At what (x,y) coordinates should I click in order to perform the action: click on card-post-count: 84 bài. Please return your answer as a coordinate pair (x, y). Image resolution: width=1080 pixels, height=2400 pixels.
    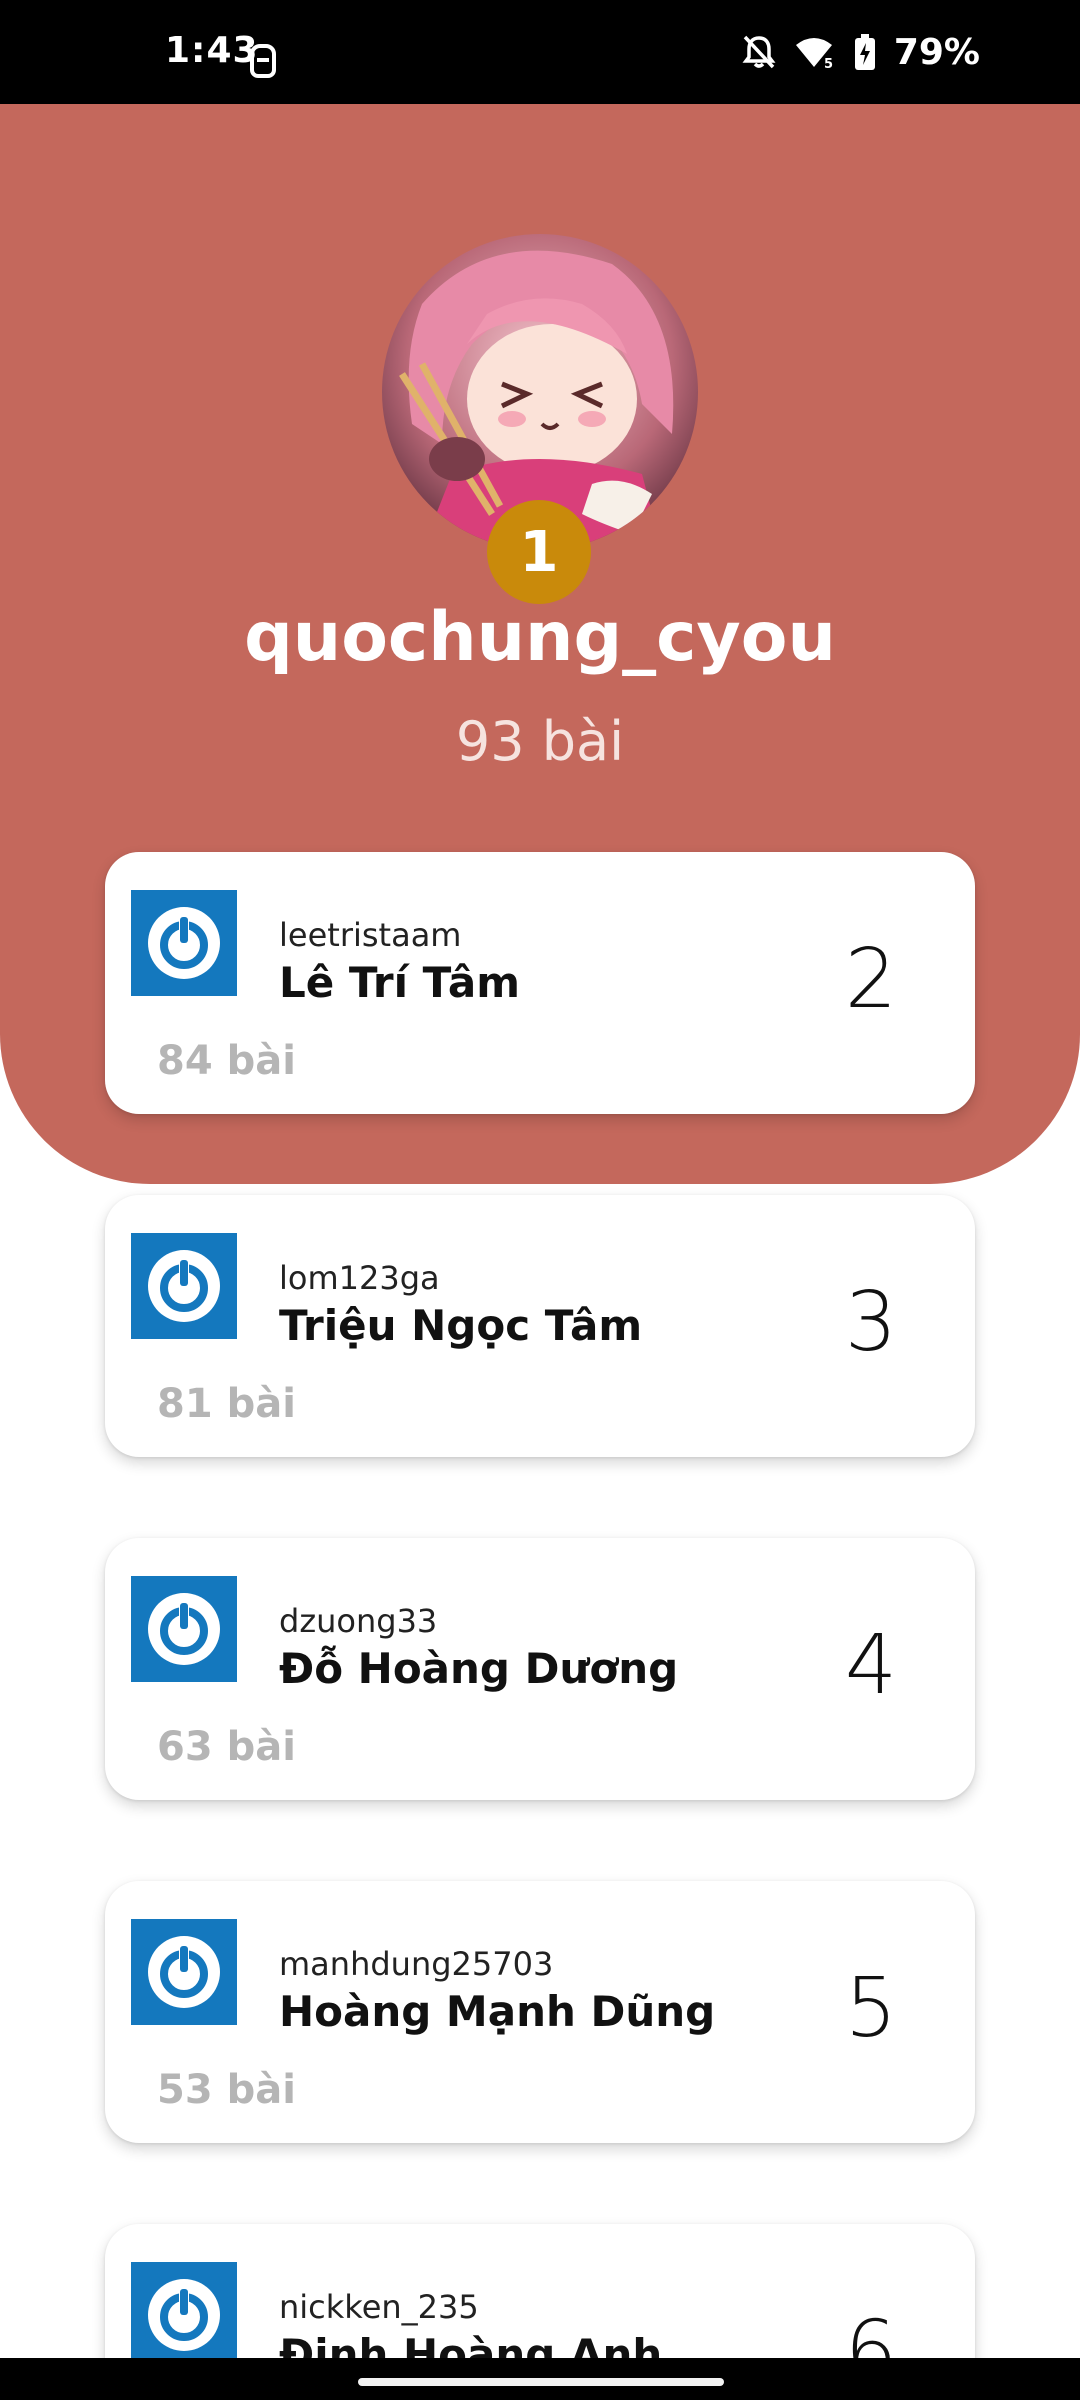
    Looking at the image, I should click on (226, 1061).